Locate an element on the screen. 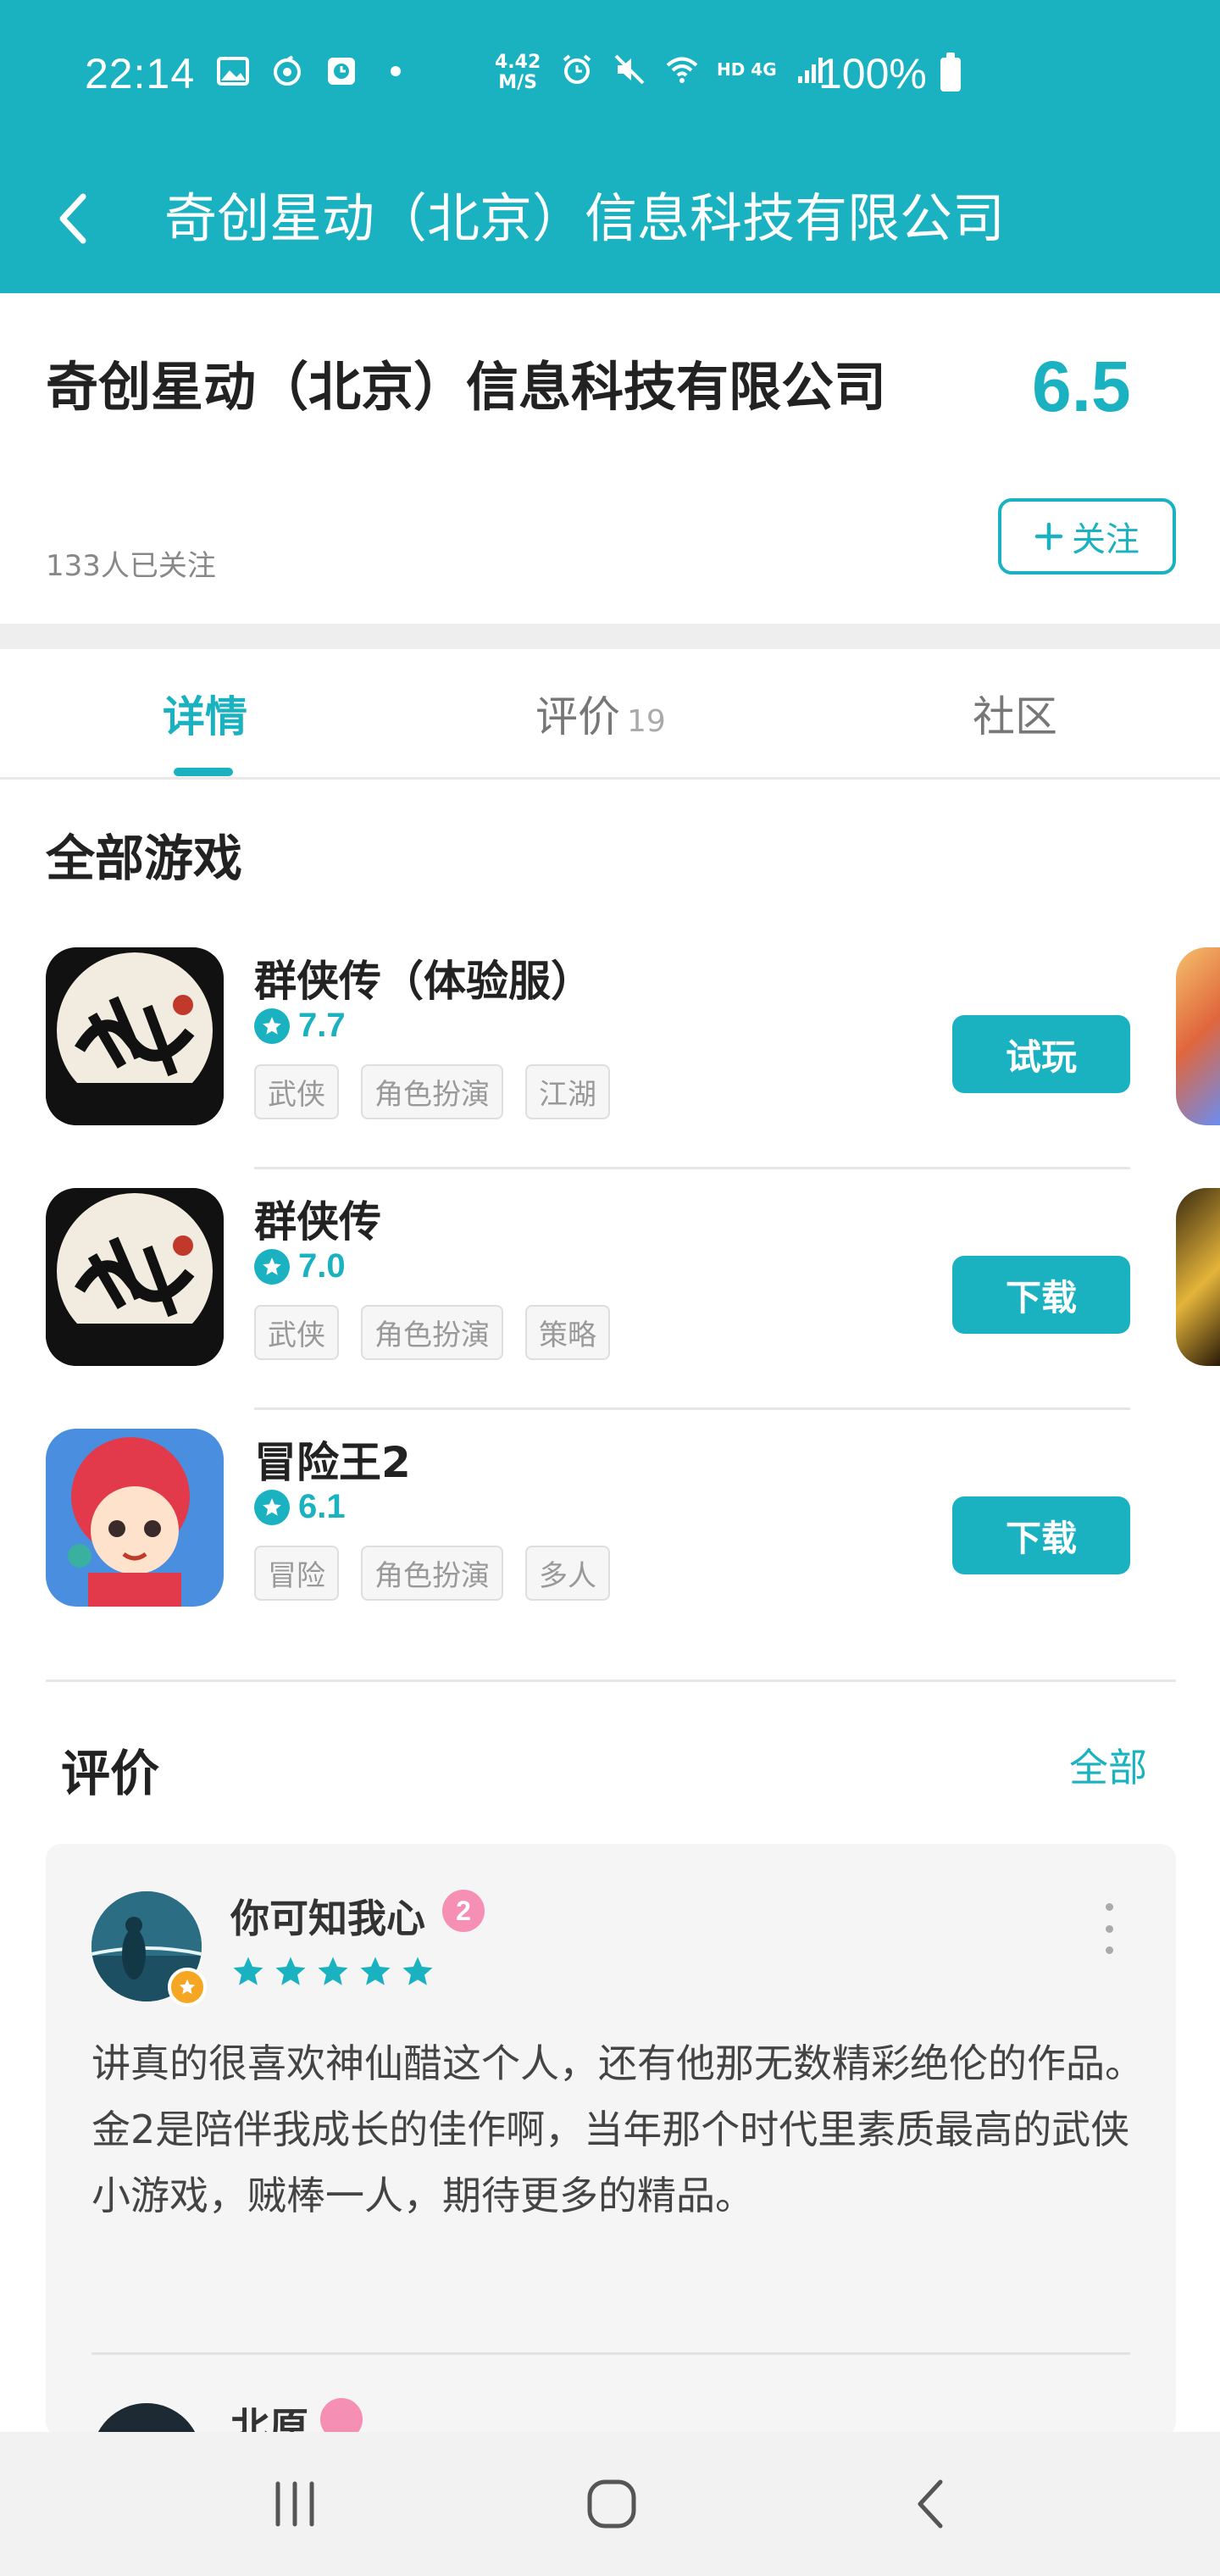 The image size is (1220, 2576). game-rating: 7.7 is located at coordinates (300, 1026).